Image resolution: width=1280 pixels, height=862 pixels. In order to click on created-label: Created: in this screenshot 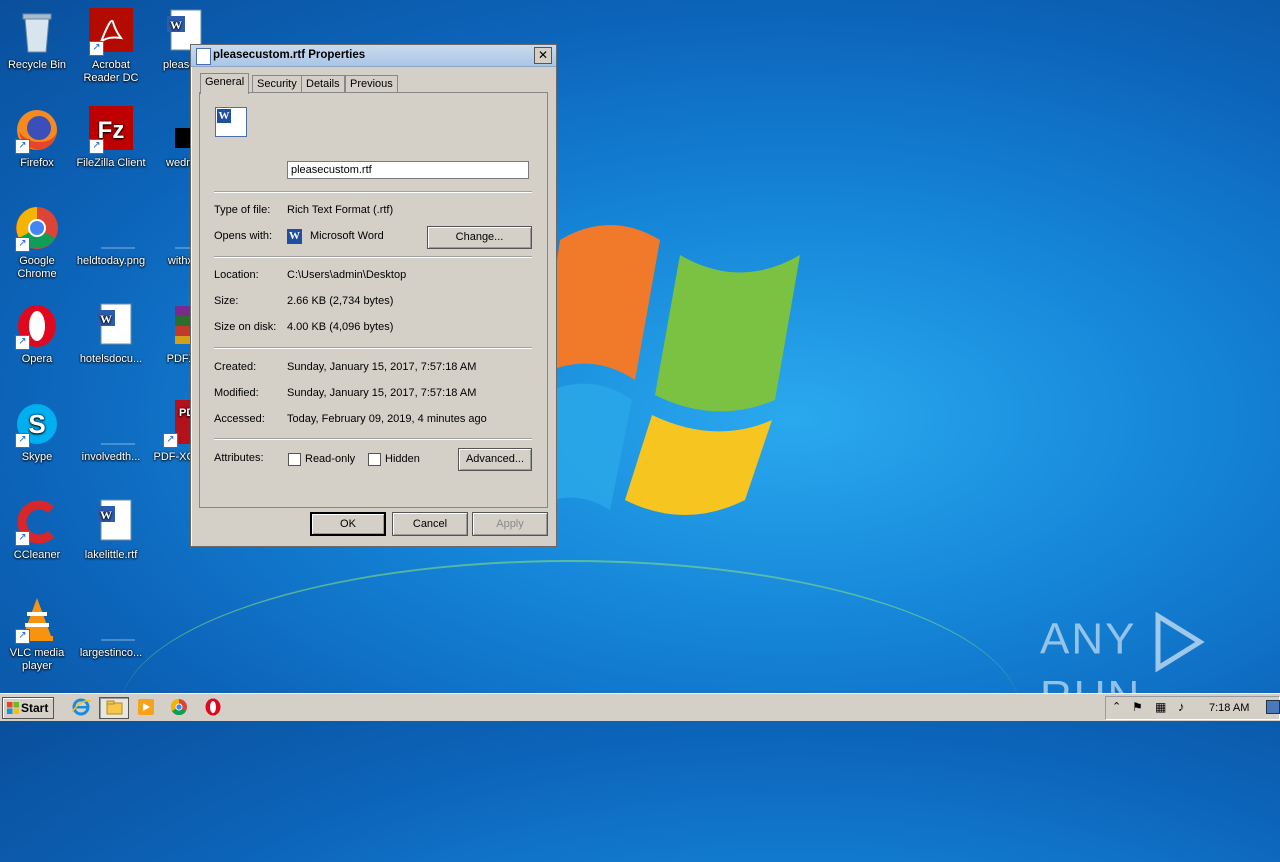, I will do `click(235, 367)`.